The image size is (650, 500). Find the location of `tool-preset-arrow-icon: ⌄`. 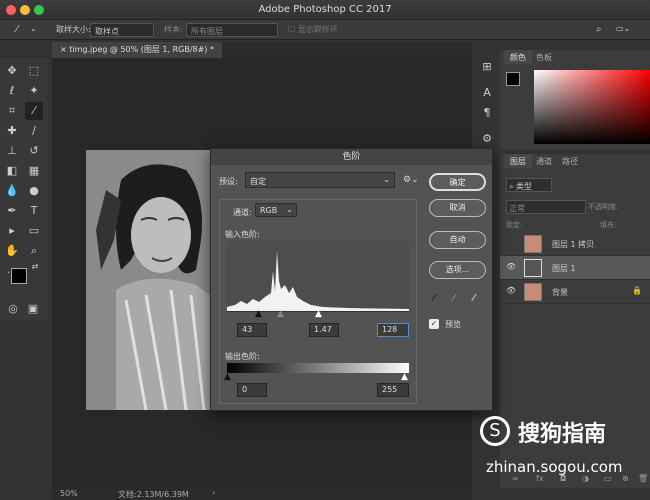

tool-preset-arrow-icon: ⌄ is located at coordinates (33, 28).